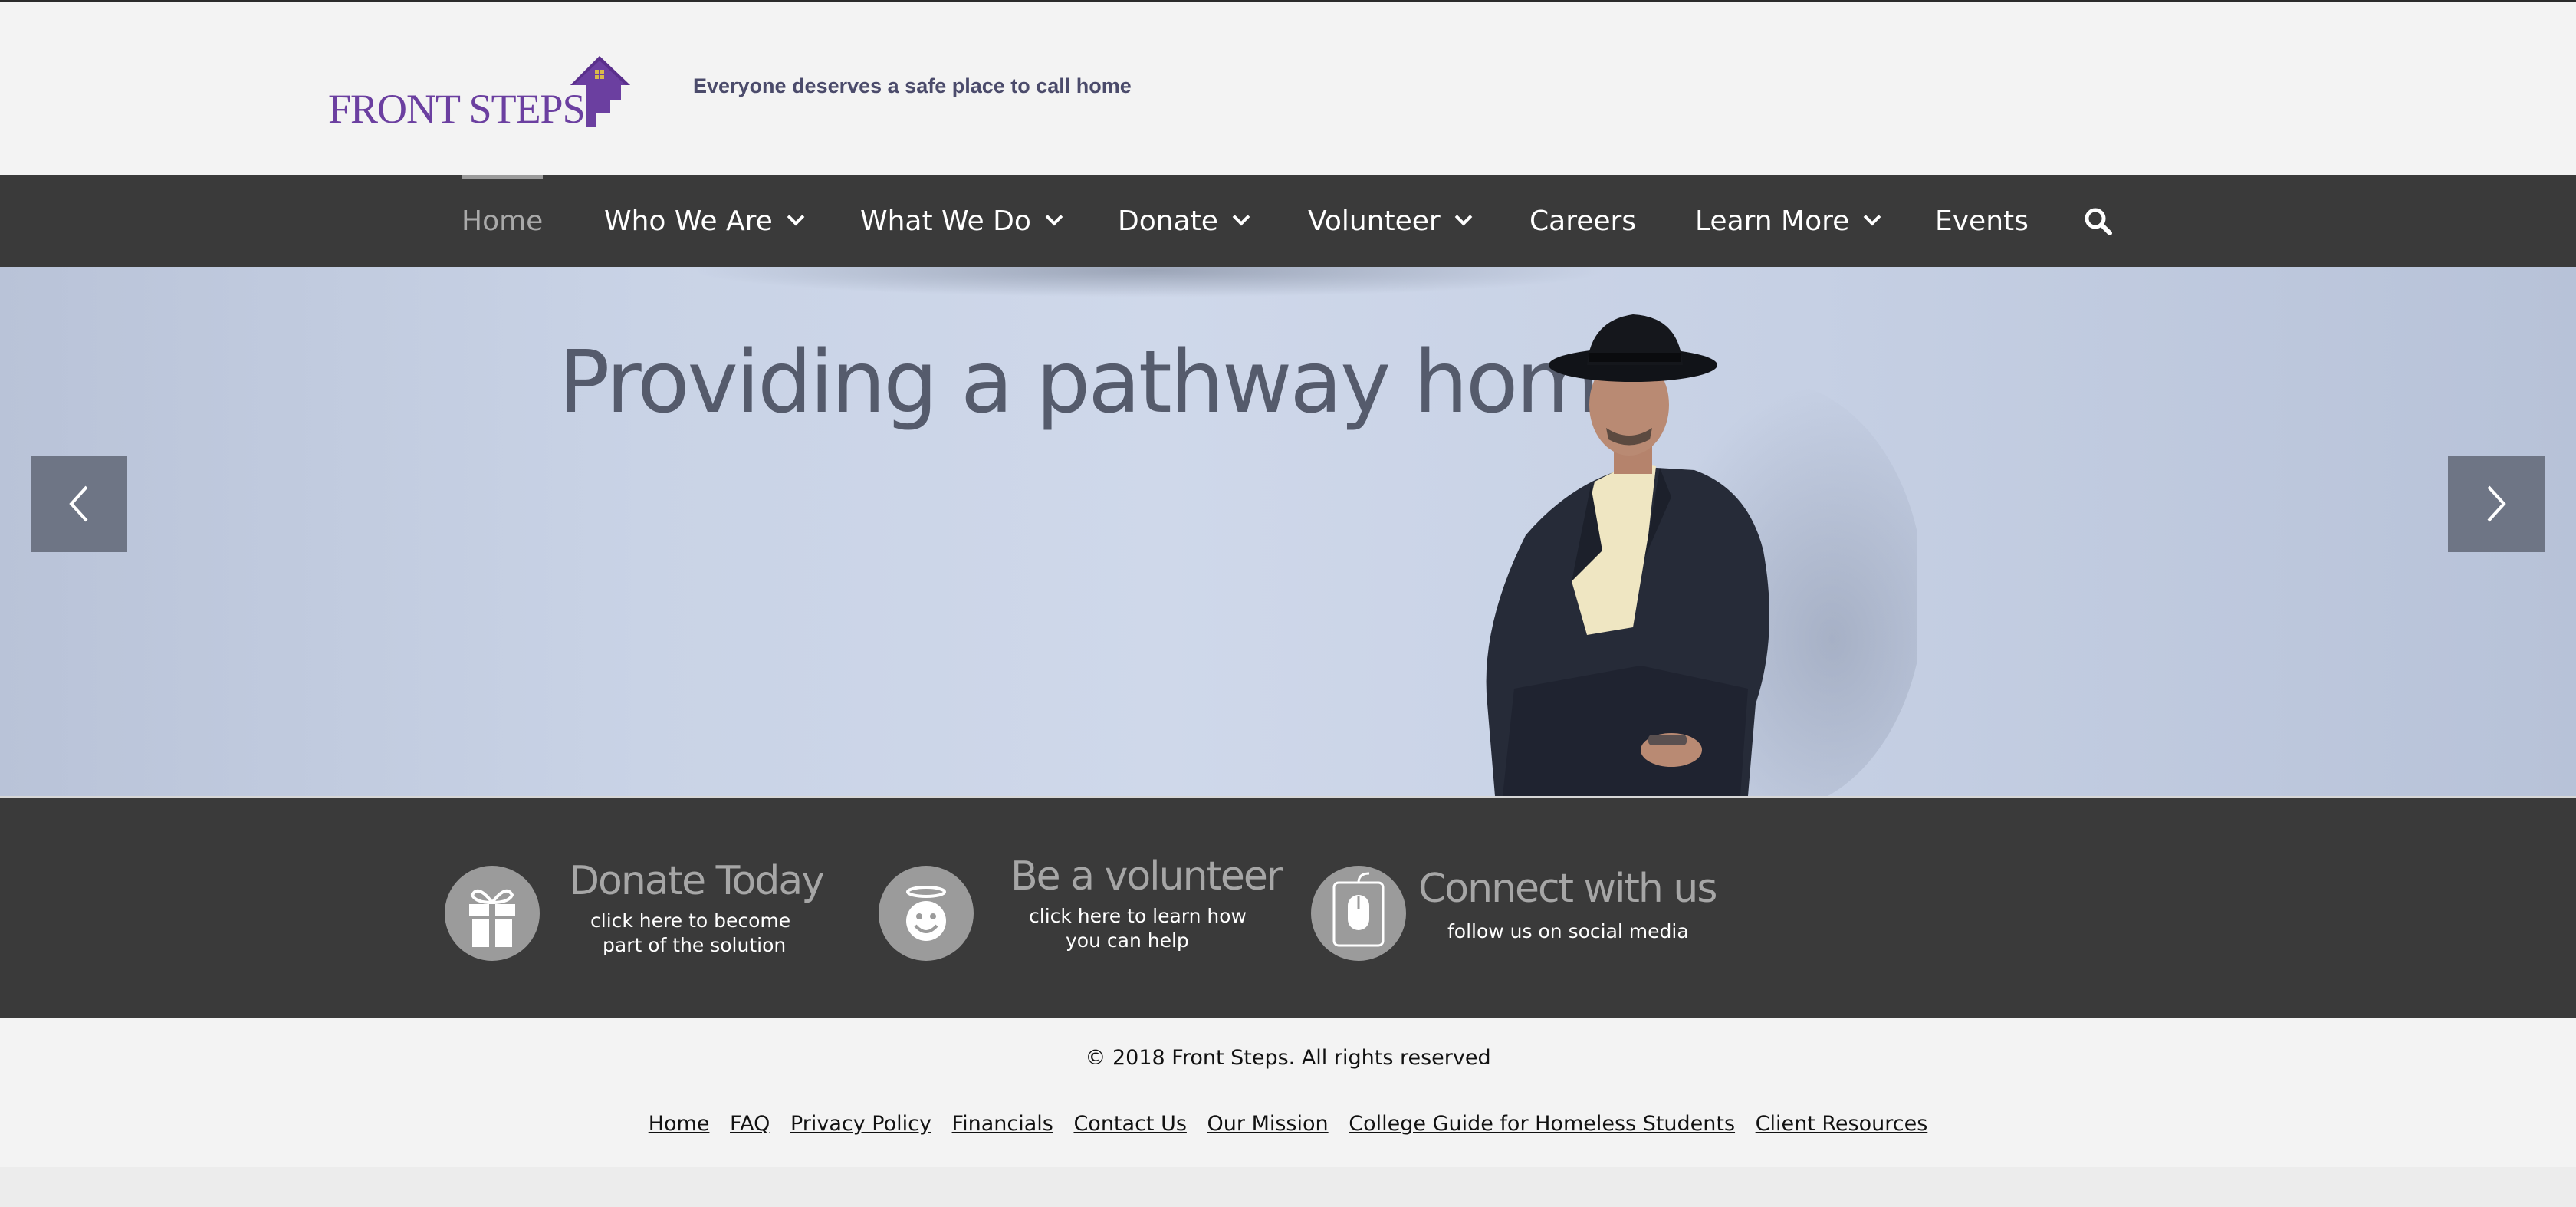 Image resolution: width=2576 pixels, height=1207 pixels. I want to click on logo-text: FRONT STEPS, so click(457, 109).